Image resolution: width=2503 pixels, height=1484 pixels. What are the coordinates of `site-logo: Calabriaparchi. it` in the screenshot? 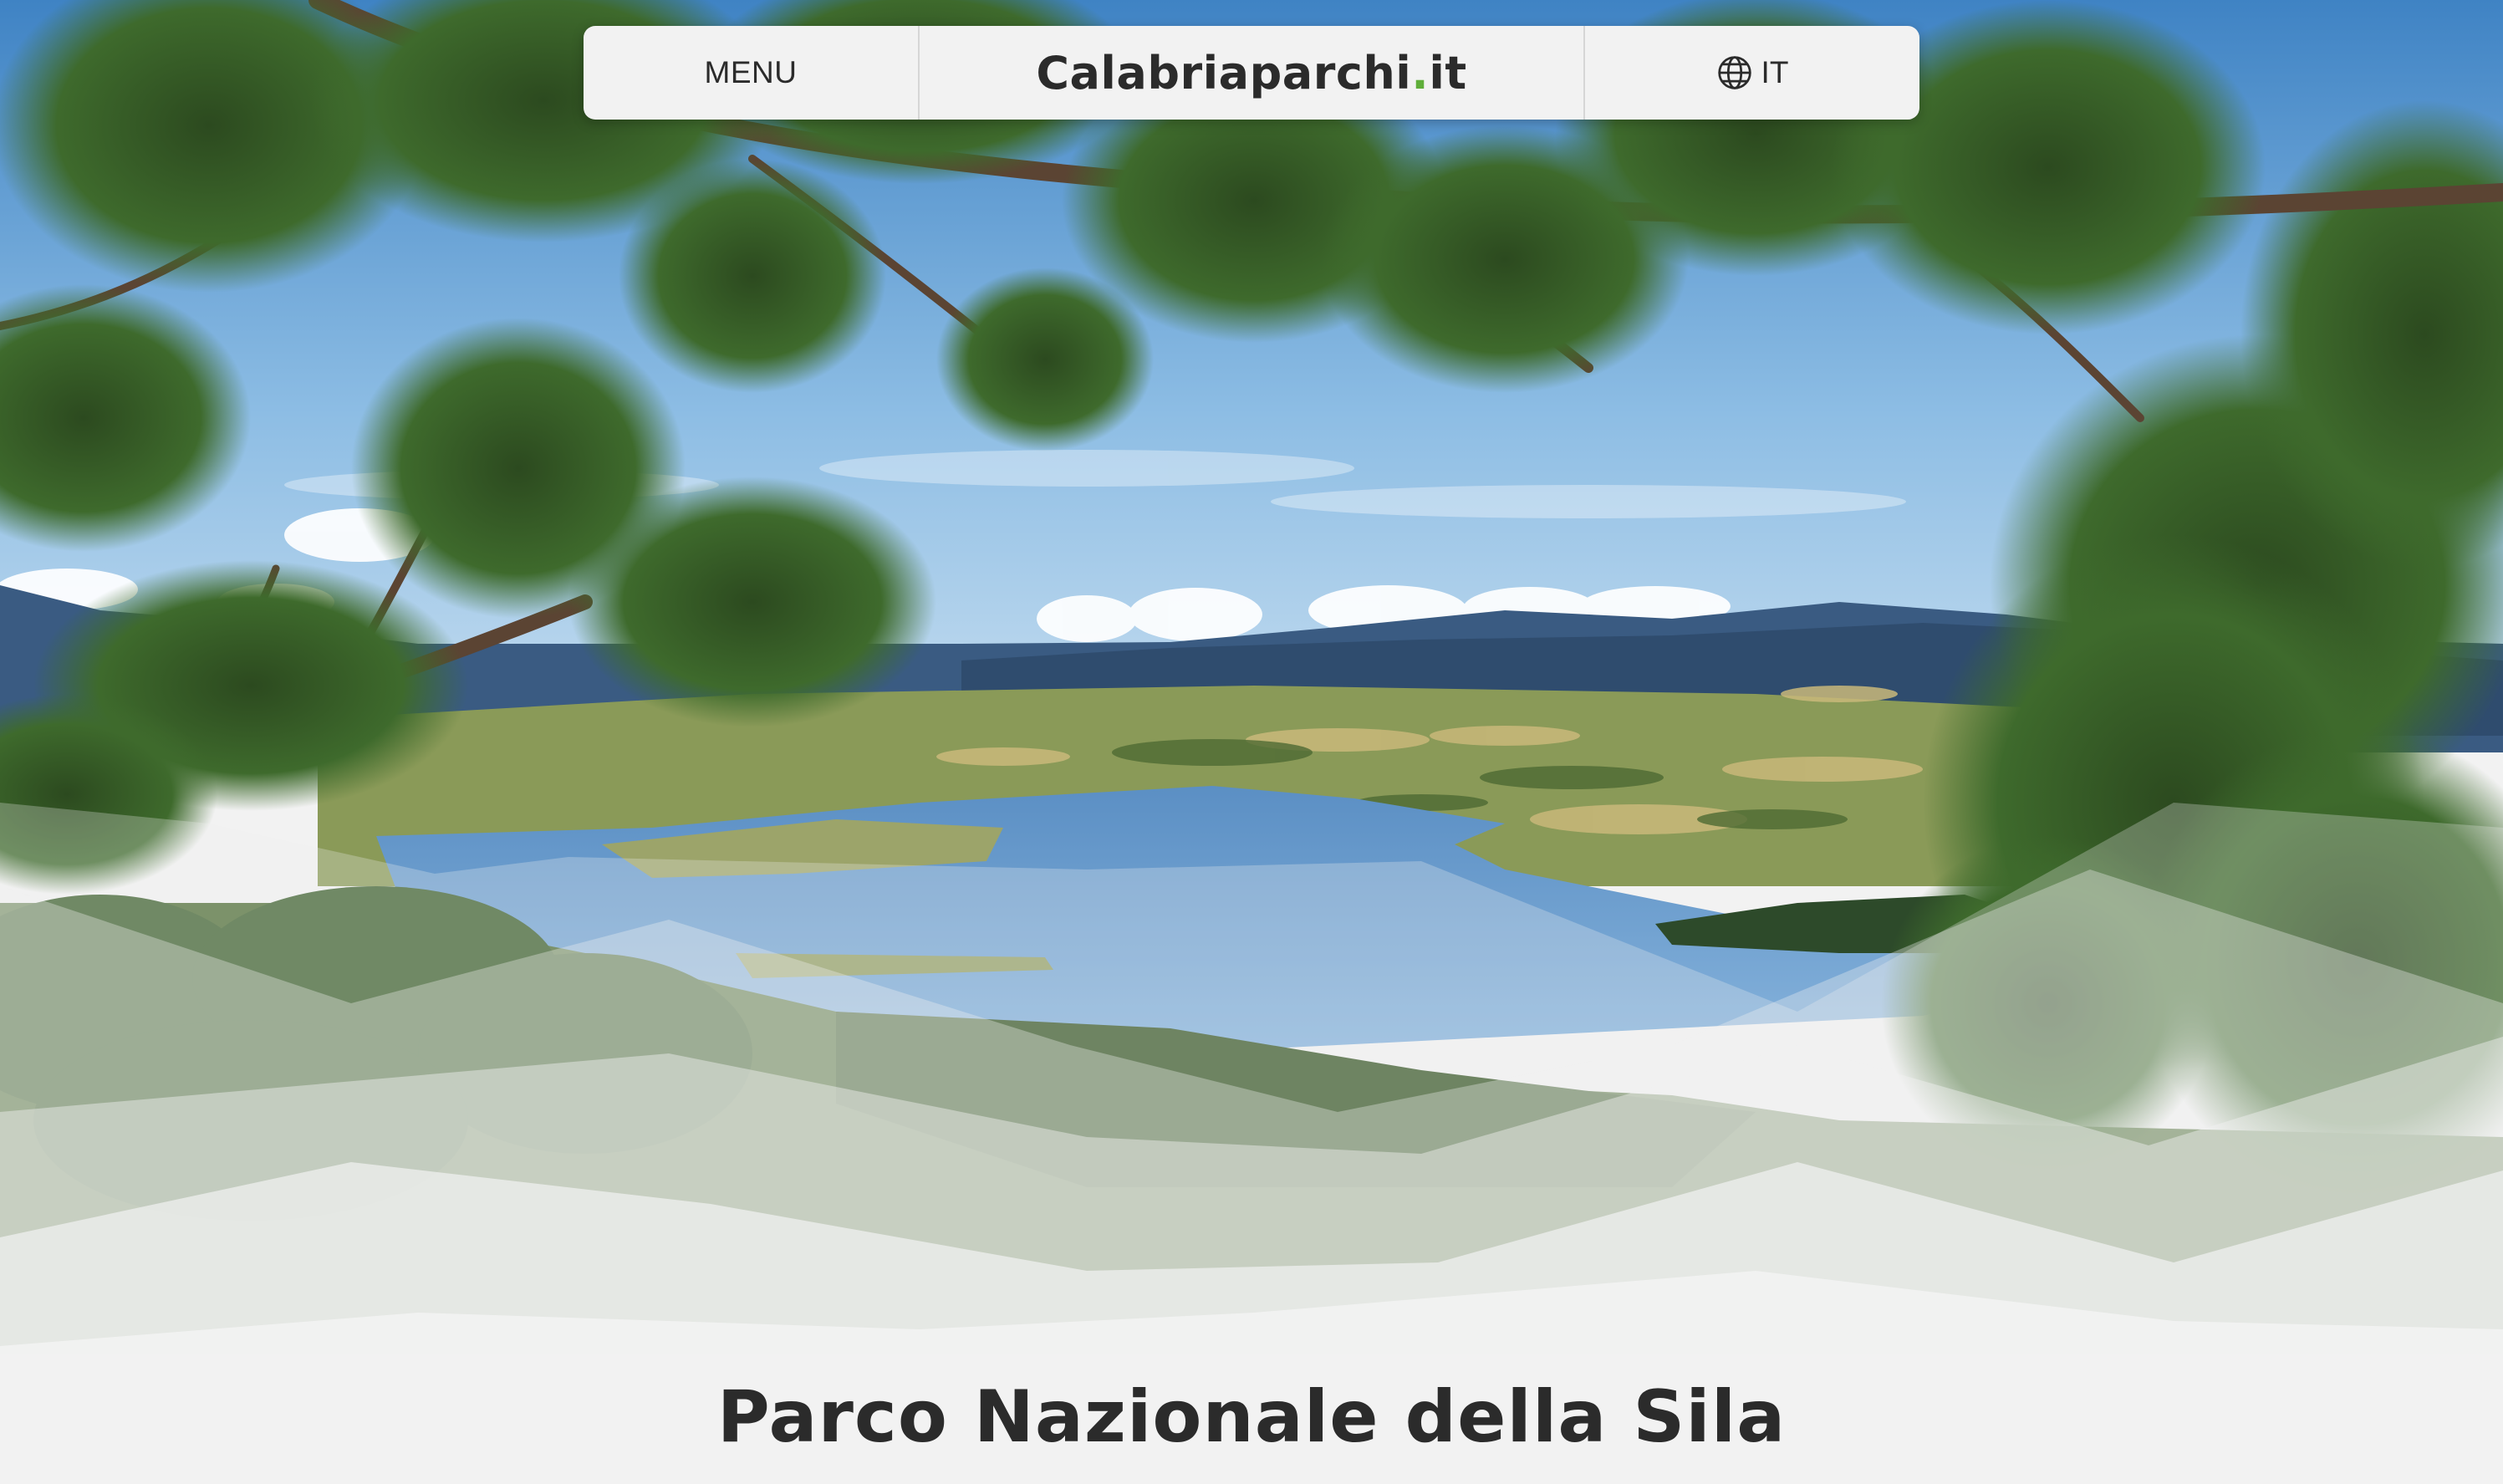 It's located at (1252, 73).